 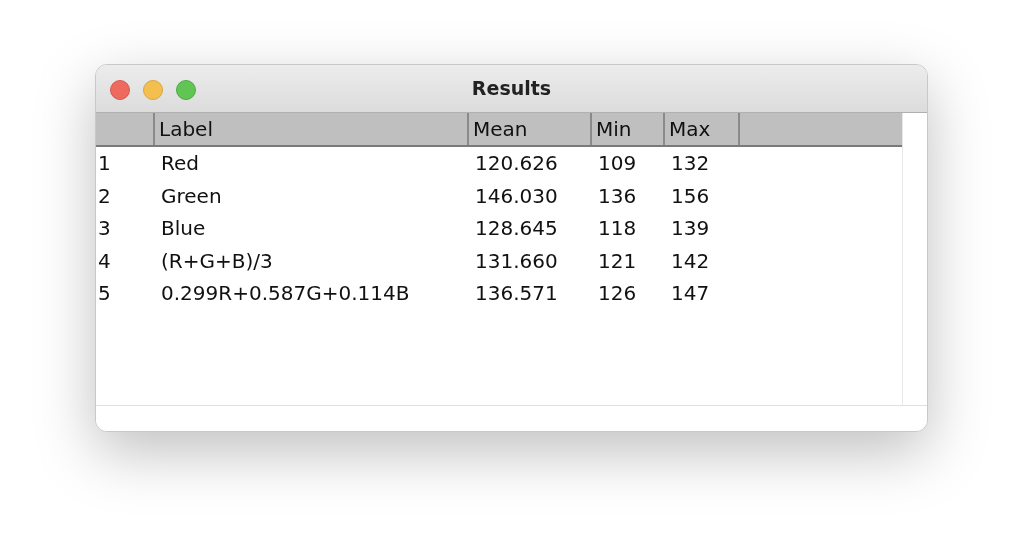 I want to click on row-number: 4, so click(x=104, y=261).